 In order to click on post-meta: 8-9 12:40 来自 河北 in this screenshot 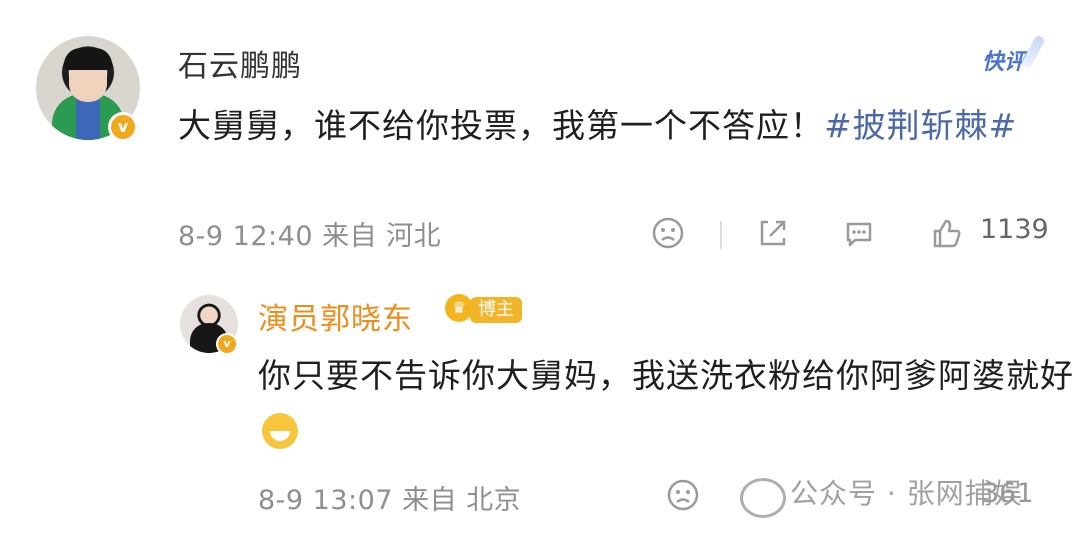, I will do `click(309, 233)`.